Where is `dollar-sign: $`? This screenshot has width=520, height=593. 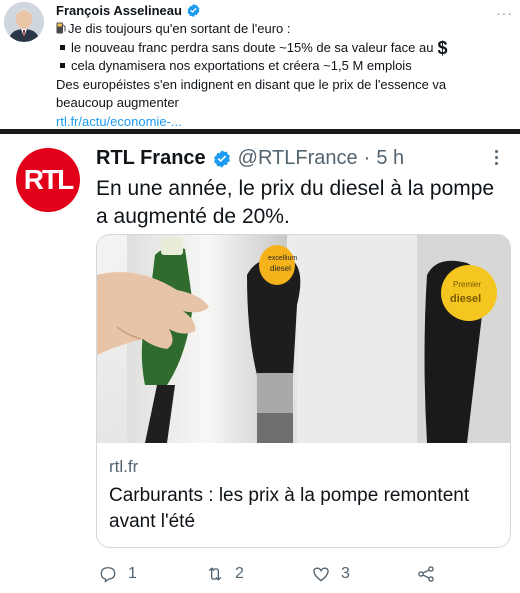
dollar-sign: $ is located at coordinates (442, 47).